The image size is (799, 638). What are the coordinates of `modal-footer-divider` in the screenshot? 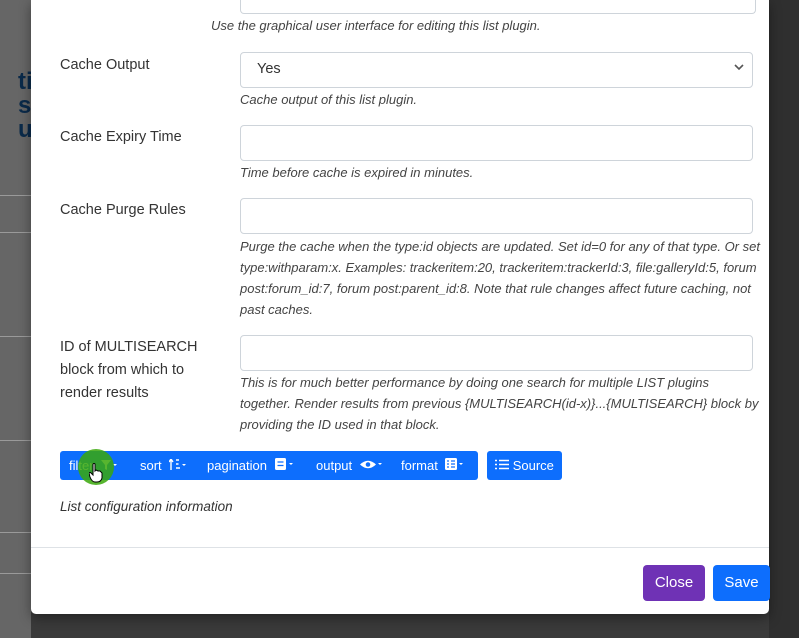 It's located at (400, 547).